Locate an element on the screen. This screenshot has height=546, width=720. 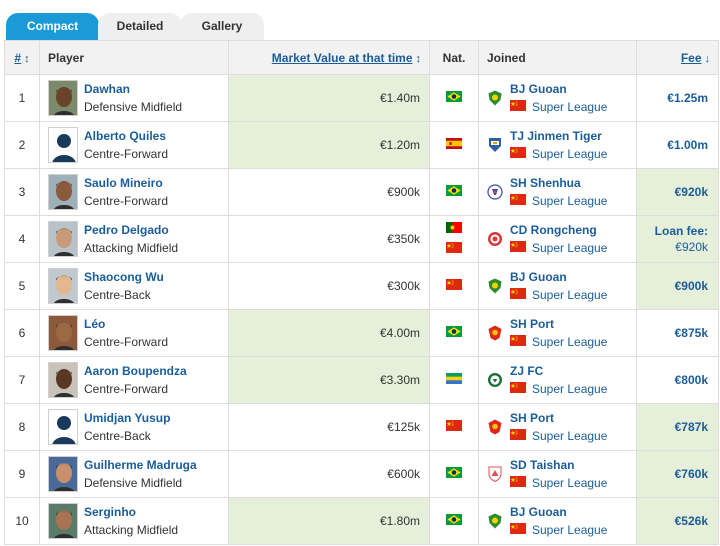
zj-fc-crest-icon is located at coordinates (495, 380).